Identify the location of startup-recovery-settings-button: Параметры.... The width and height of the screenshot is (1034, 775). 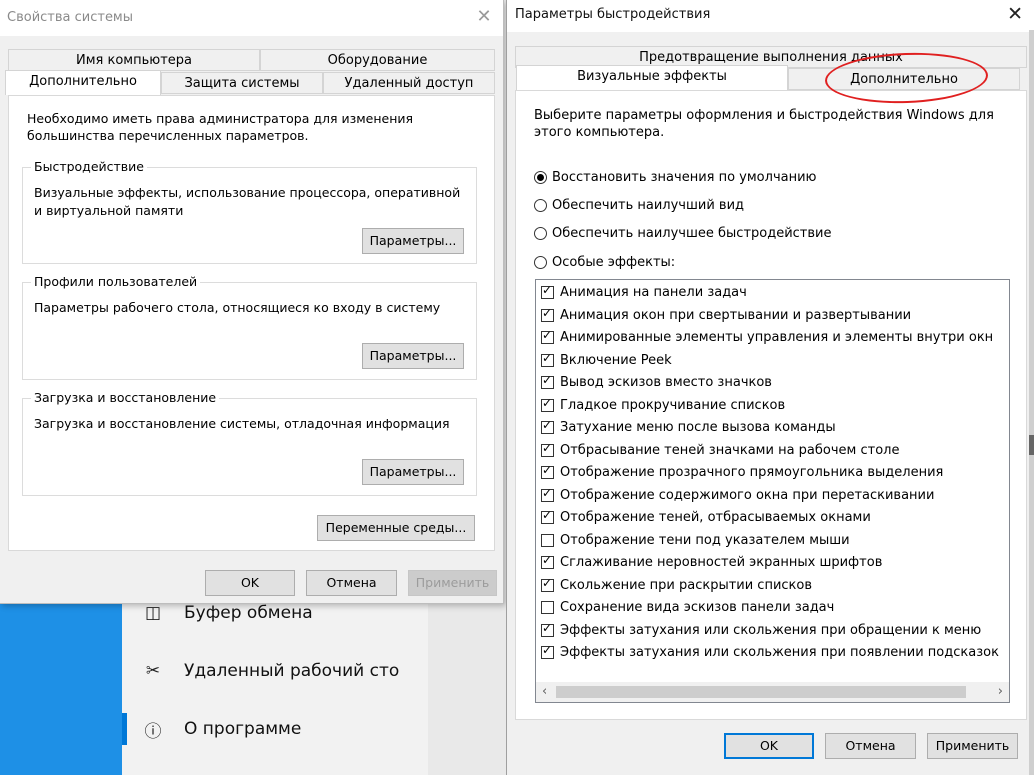
(413, 472).